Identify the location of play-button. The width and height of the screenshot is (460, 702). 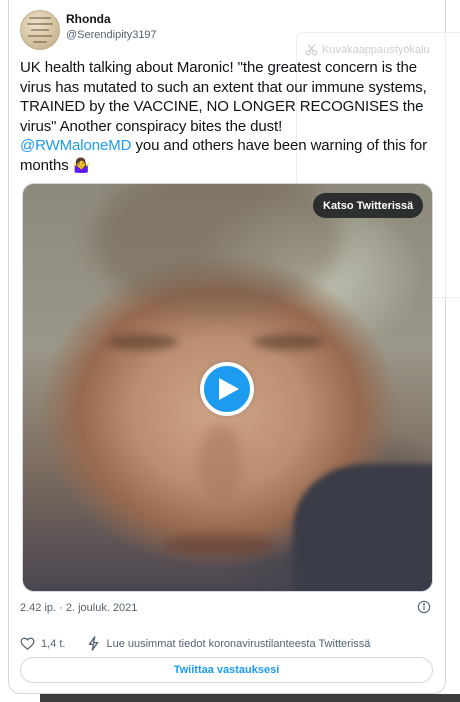
(227, 389).